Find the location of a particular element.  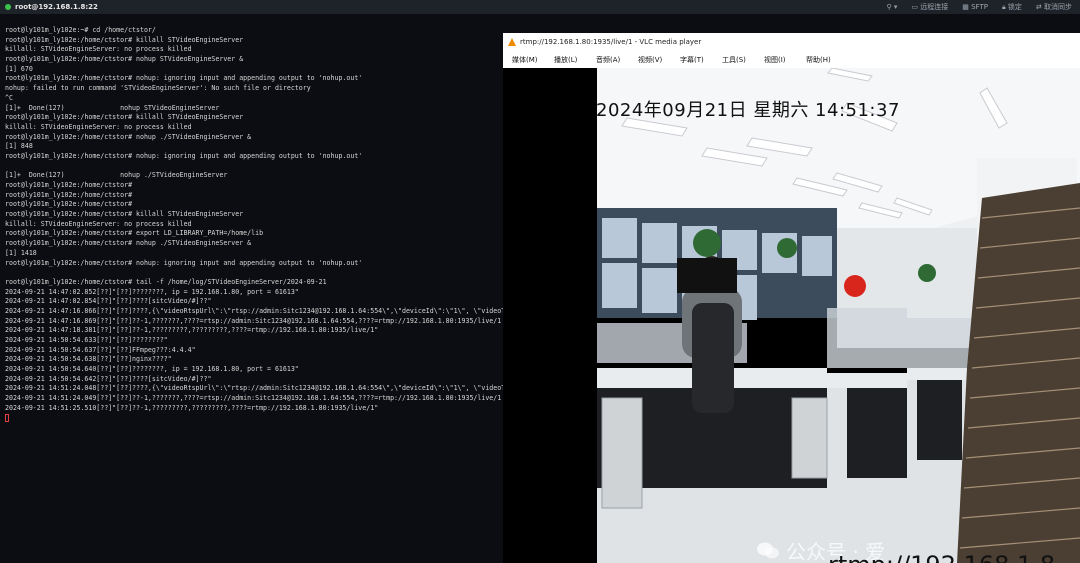

wechat-icon is located at coordinates (768, 550).